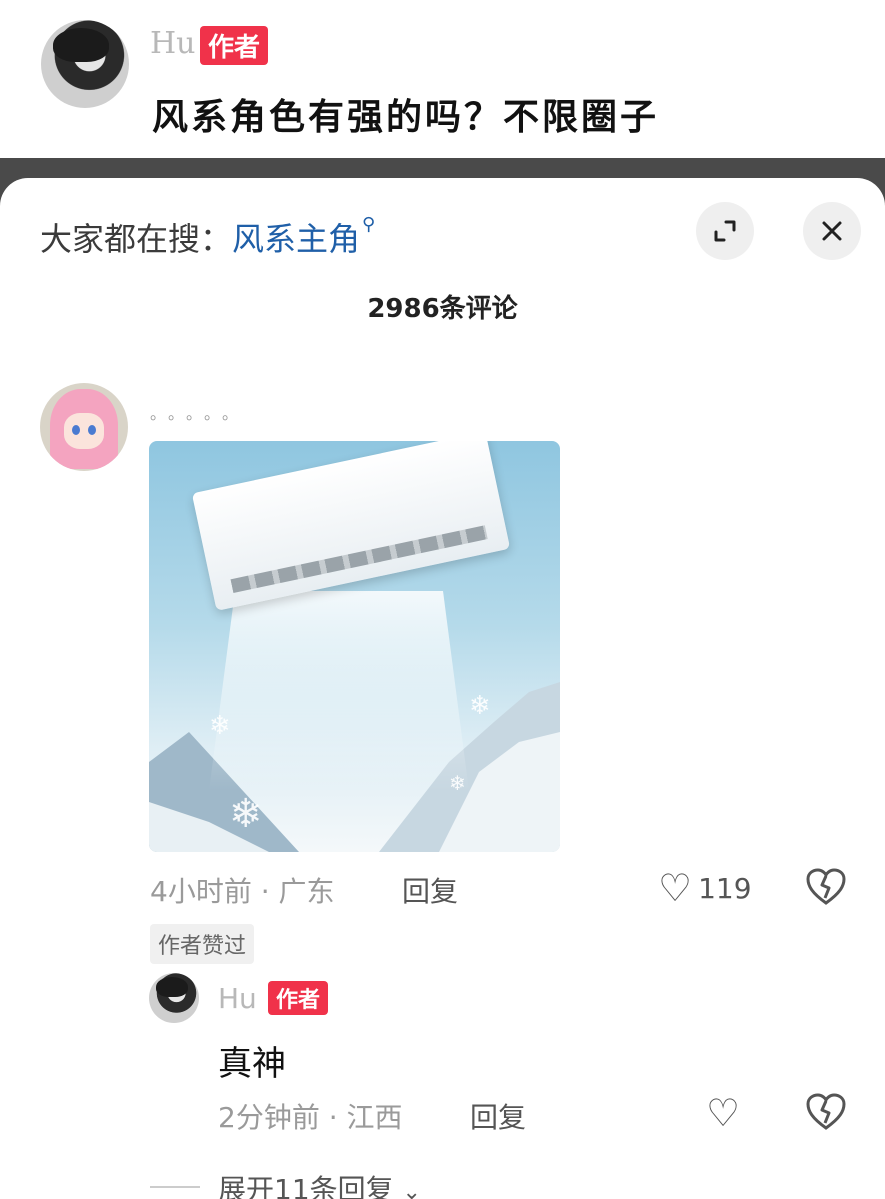  I want to click on commenter-avatar, so click(84, 427).